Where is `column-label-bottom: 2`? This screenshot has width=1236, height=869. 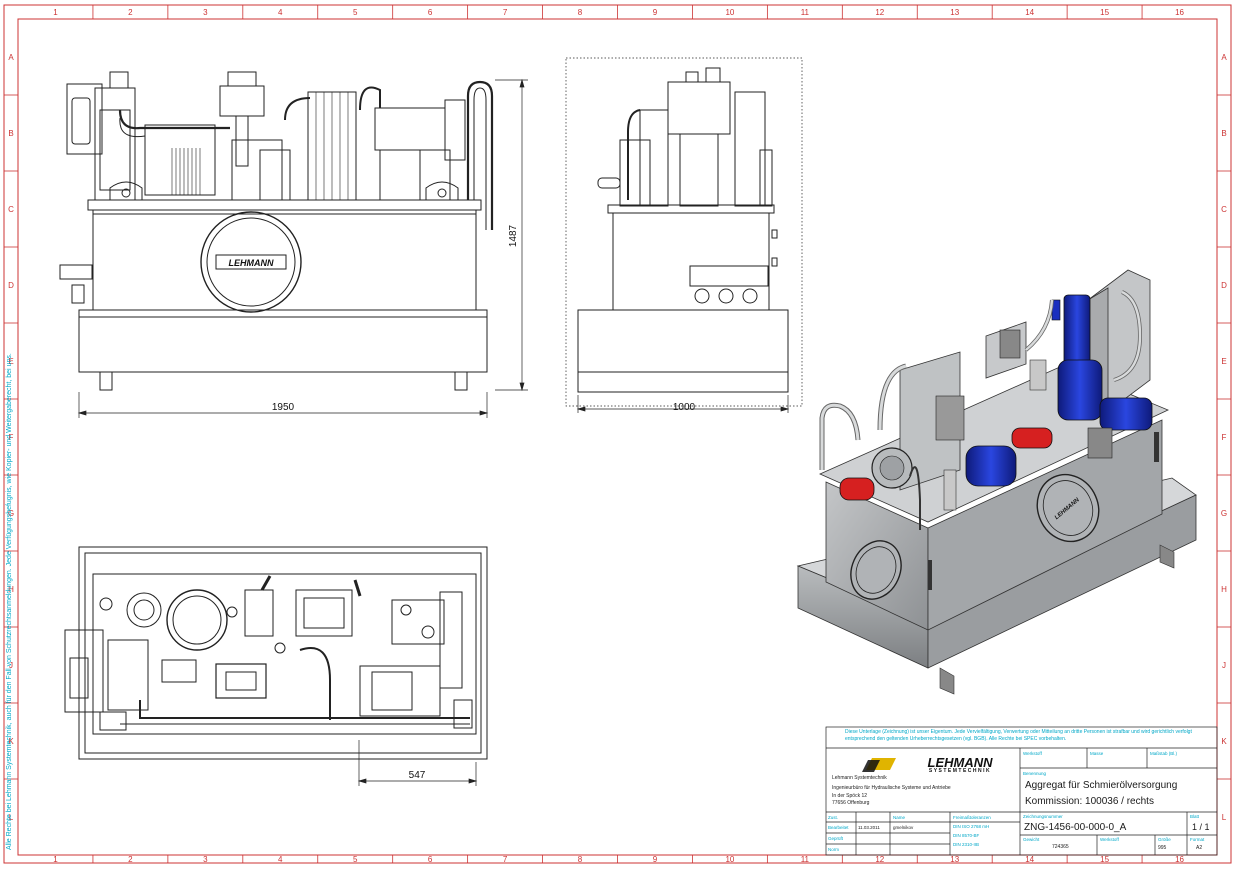 column-label-bottom: 2 is located at coordinates (130, 859).